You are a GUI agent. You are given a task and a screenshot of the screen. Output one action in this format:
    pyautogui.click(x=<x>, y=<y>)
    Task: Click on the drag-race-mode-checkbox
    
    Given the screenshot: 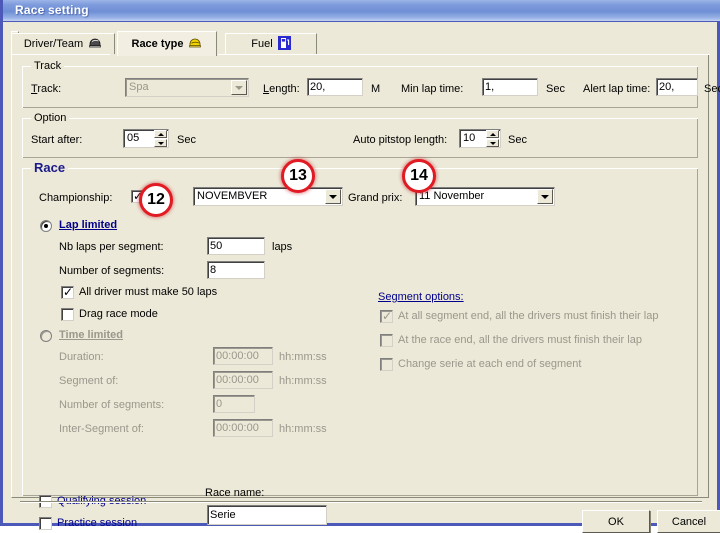 What is the action you would take?
    pyautogui.click(x=67, y=314)
    